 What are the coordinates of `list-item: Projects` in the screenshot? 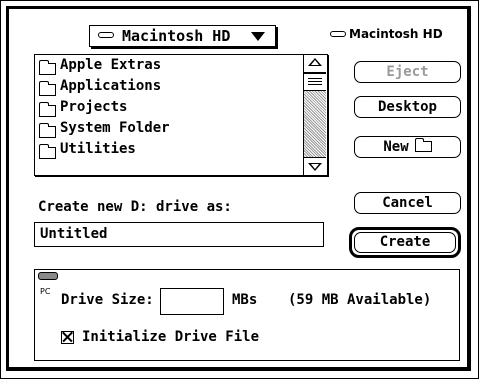 It's located at (168, 109).